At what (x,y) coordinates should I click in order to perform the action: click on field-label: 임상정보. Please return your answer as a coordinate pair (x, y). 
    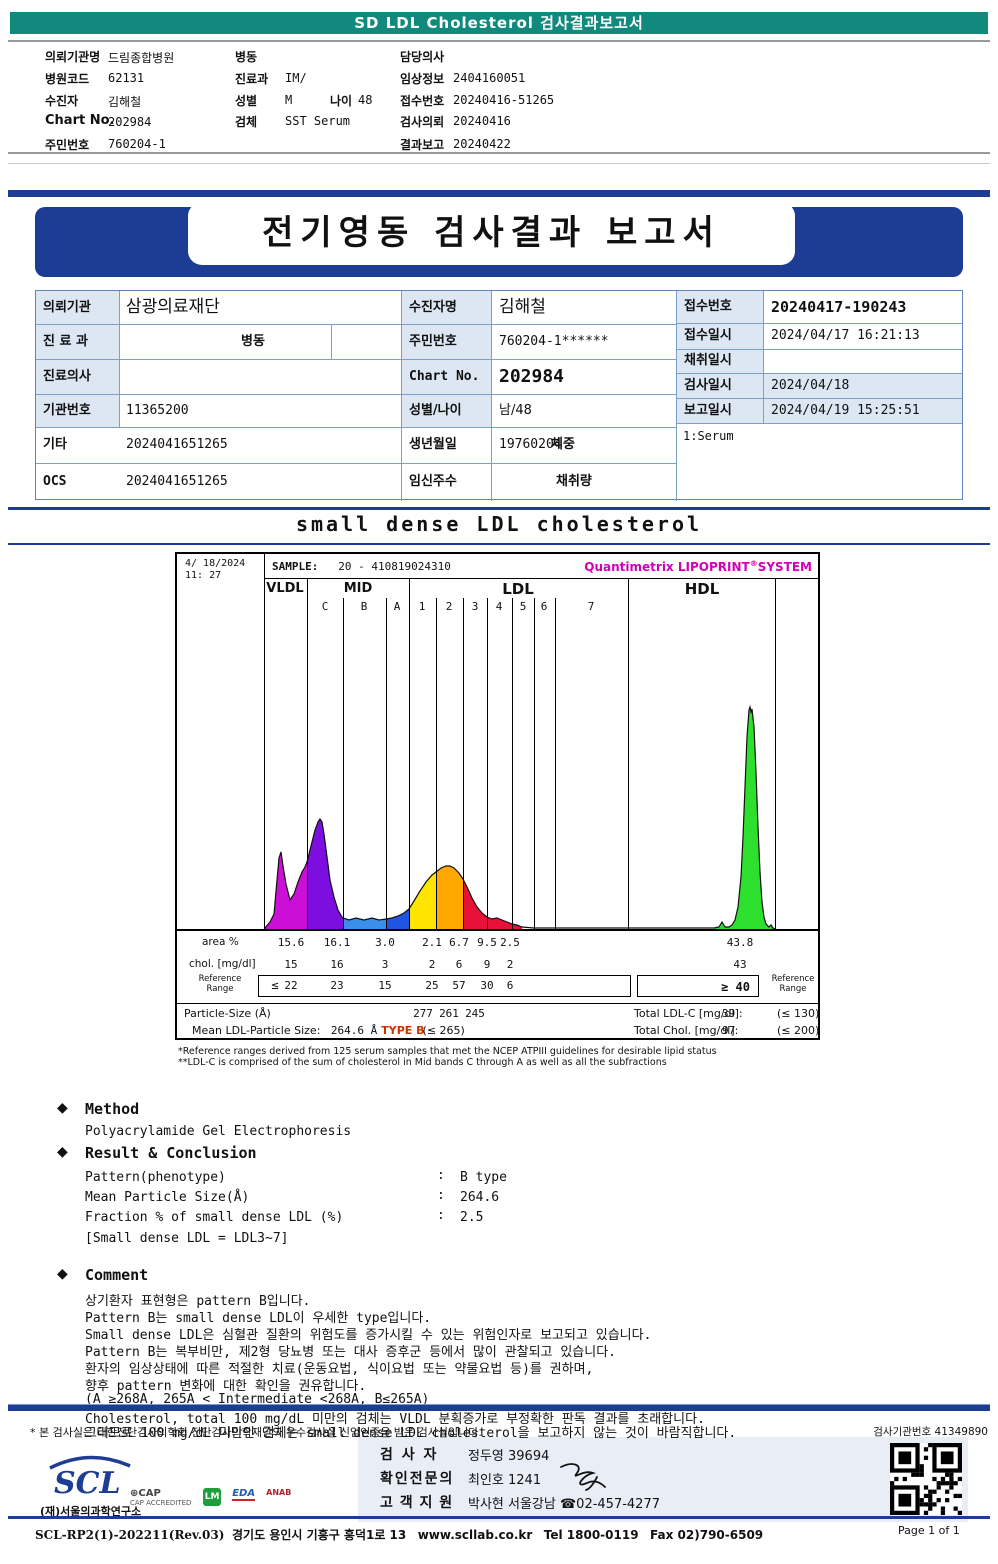
    Looking at the image, I should click on (422, 79).